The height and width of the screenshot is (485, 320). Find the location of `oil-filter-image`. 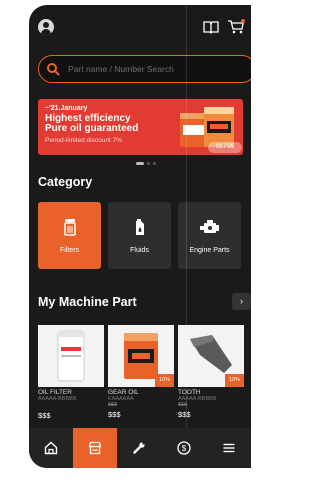

oil-filter-image is located at coordinates (71, 356).